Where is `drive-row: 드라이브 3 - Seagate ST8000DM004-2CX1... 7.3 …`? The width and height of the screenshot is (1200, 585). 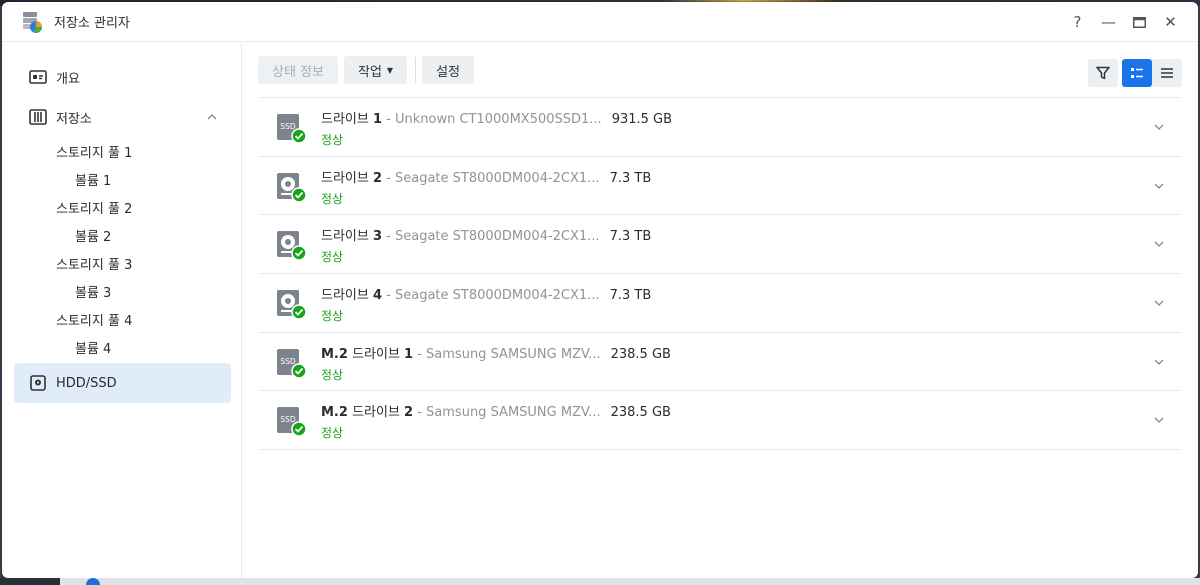
drive-row: 드라이브 3 - Seagate ST8000DM004-2CX1... 7.3 … is located at coordinates (720, 245).